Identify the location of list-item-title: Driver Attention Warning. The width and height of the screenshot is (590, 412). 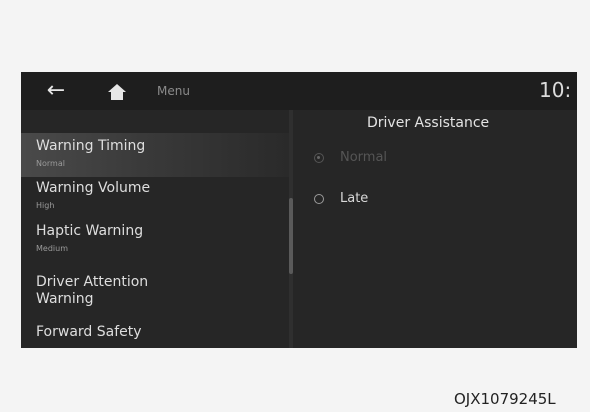
(92, 290).